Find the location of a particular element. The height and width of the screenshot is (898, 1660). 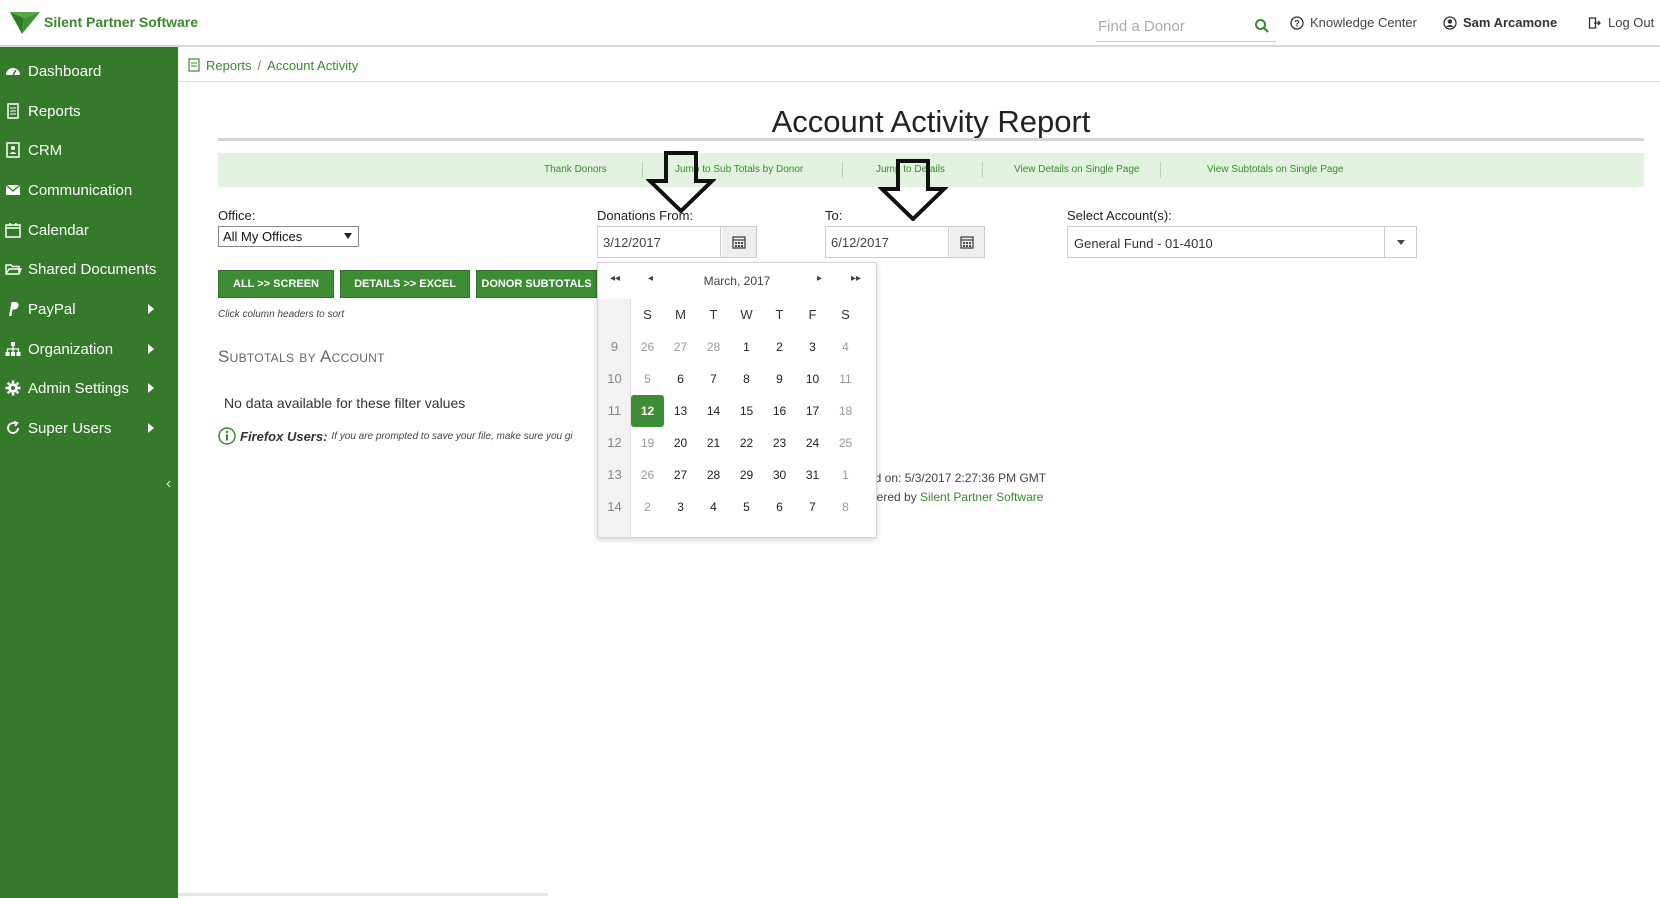

logout-link: Log Out is located at coordinates (1621, 22).